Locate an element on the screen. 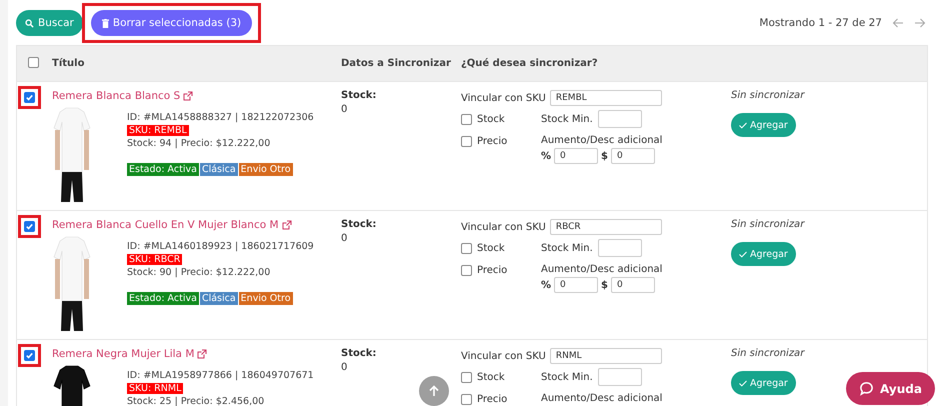 The image size is (936, 406). search-icon is located at coordinates (29, 23).